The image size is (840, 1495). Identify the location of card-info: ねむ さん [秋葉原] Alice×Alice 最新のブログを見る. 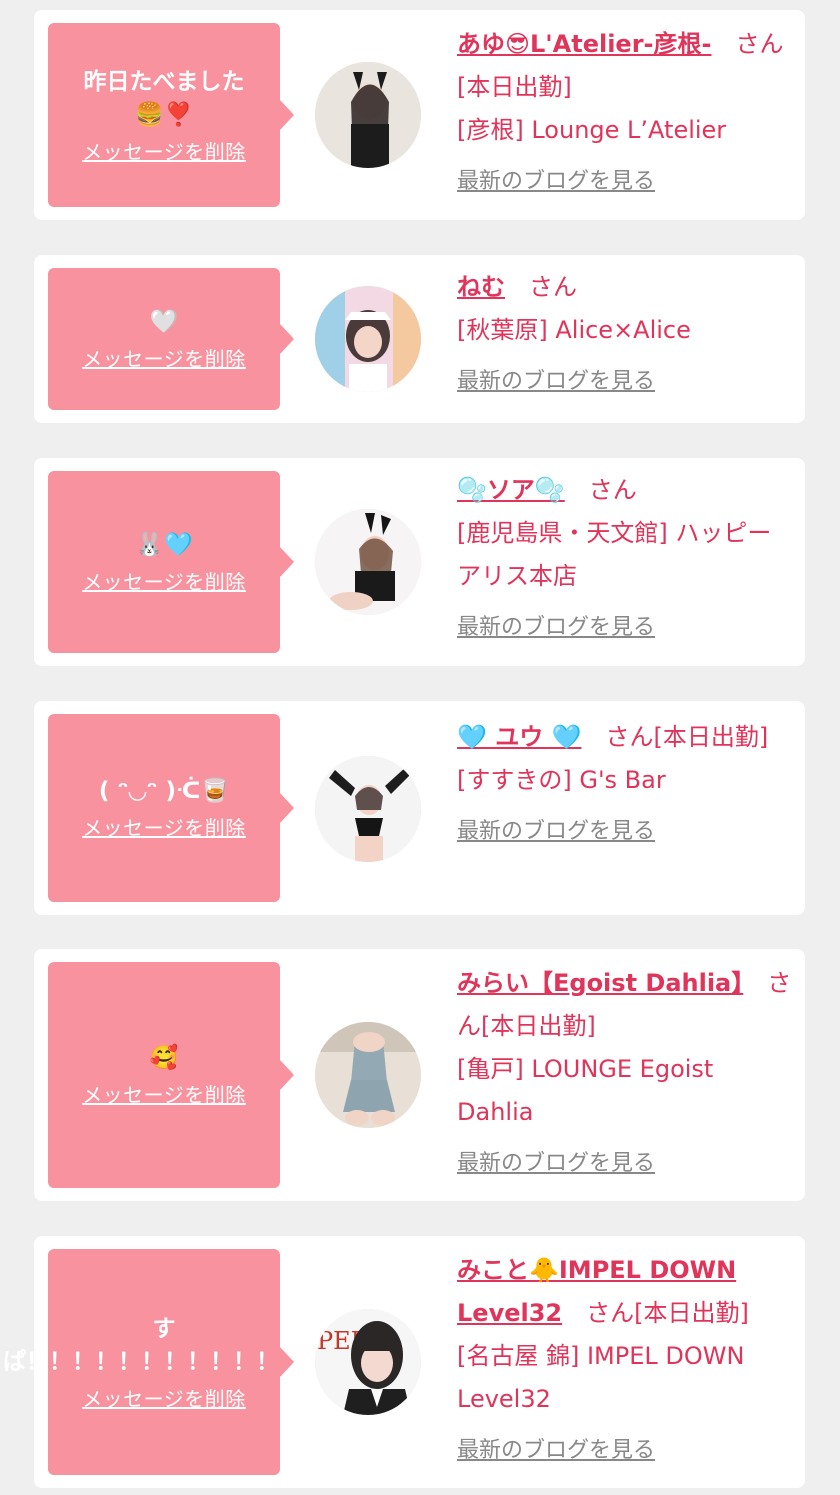
(624, 334).